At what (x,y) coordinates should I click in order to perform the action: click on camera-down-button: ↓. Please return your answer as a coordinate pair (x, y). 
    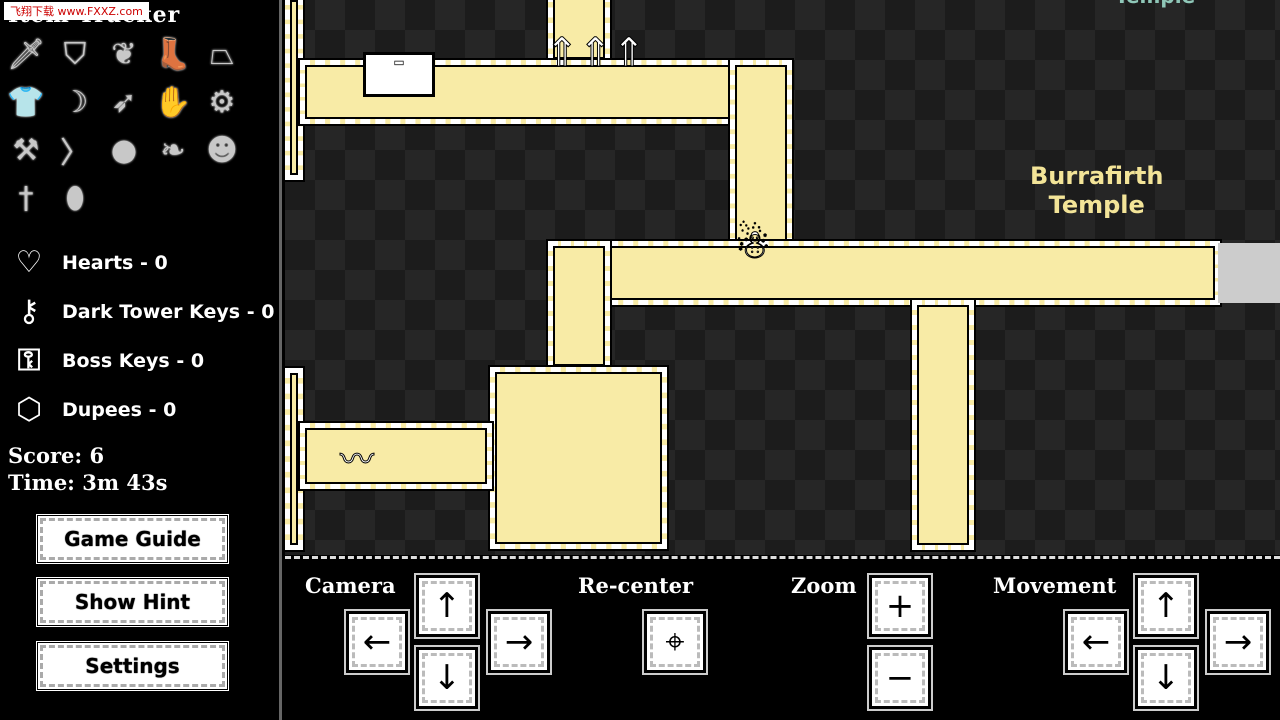
    Looking at the image, I should click on (447, 678).